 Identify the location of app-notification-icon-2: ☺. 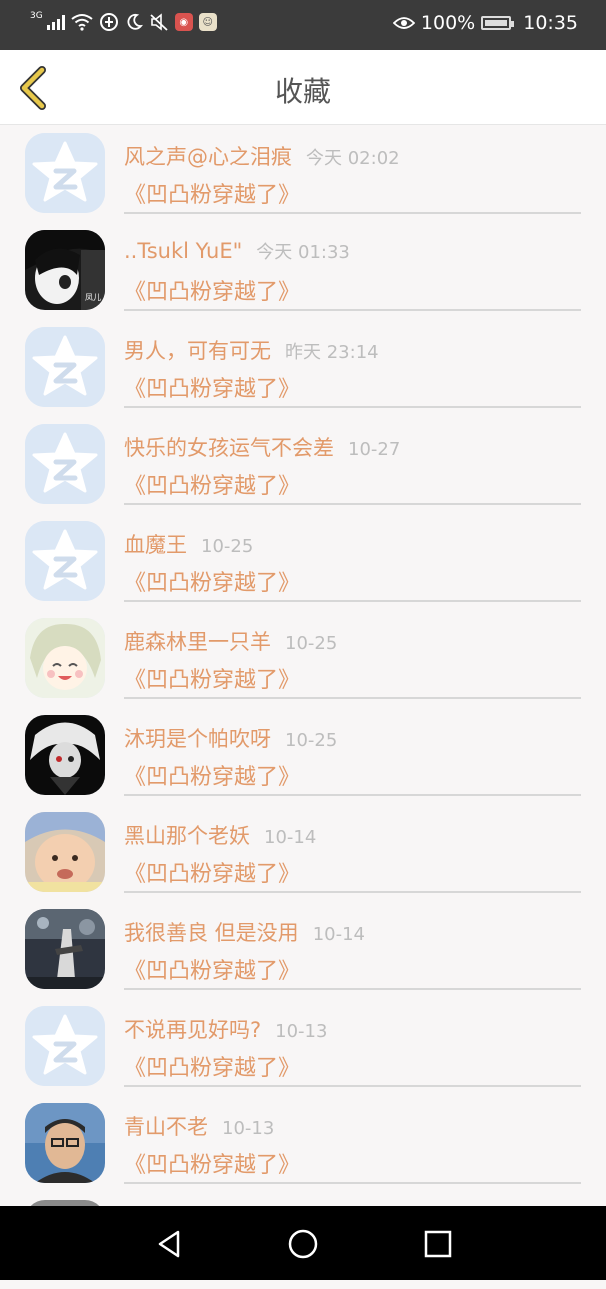
(207, 22).